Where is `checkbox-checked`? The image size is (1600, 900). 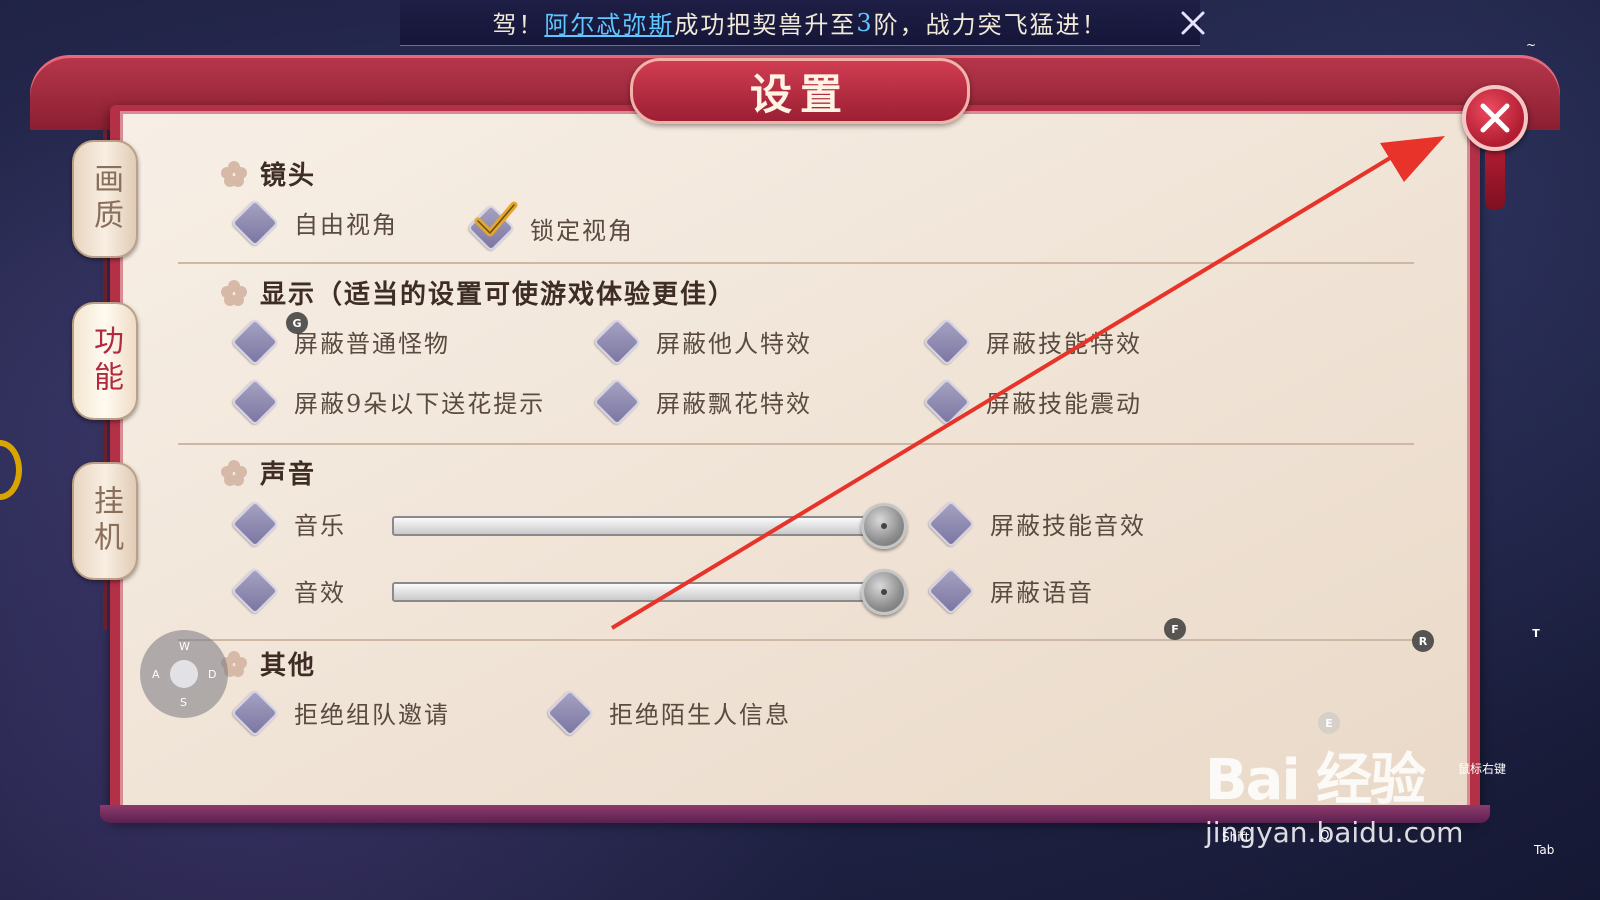
checkbox-checked is located at coordinates (492, 227).